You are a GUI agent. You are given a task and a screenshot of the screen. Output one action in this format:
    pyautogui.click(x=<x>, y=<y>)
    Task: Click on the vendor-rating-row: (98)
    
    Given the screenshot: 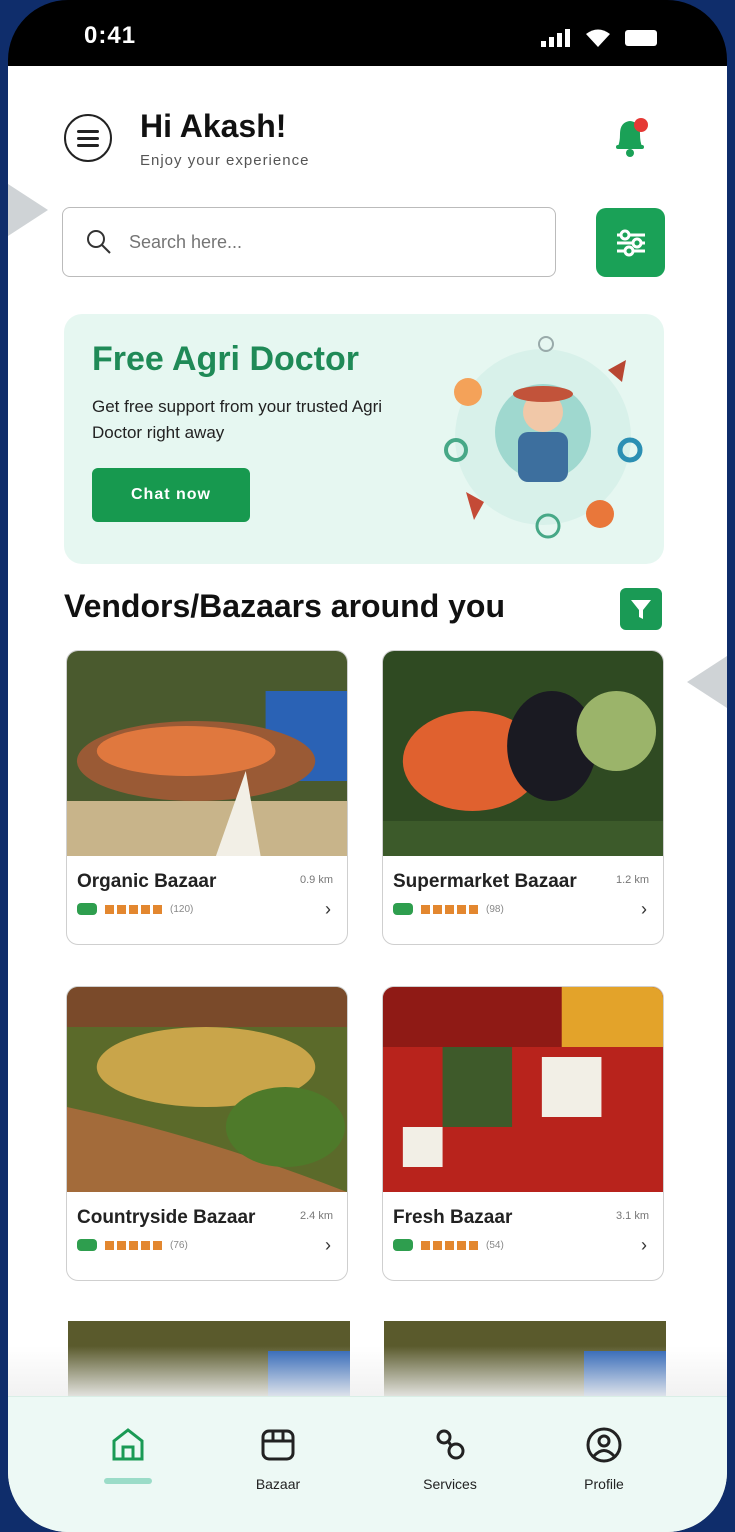 What is the action you would take?
    pyautogui.click(x=448, y=909)
    